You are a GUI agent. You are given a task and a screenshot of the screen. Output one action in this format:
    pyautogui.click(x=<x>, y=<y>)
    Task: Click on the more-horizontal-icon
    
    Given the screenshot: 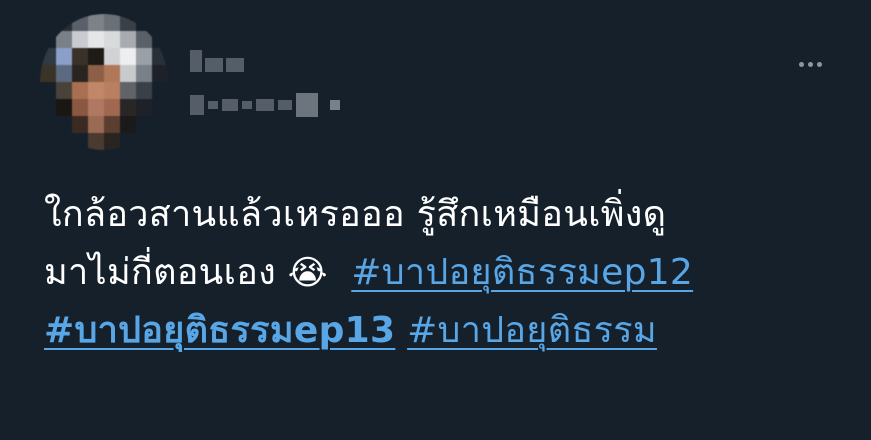 What is the action you would take?
    pyautogui.click(x=810, y=64)
    